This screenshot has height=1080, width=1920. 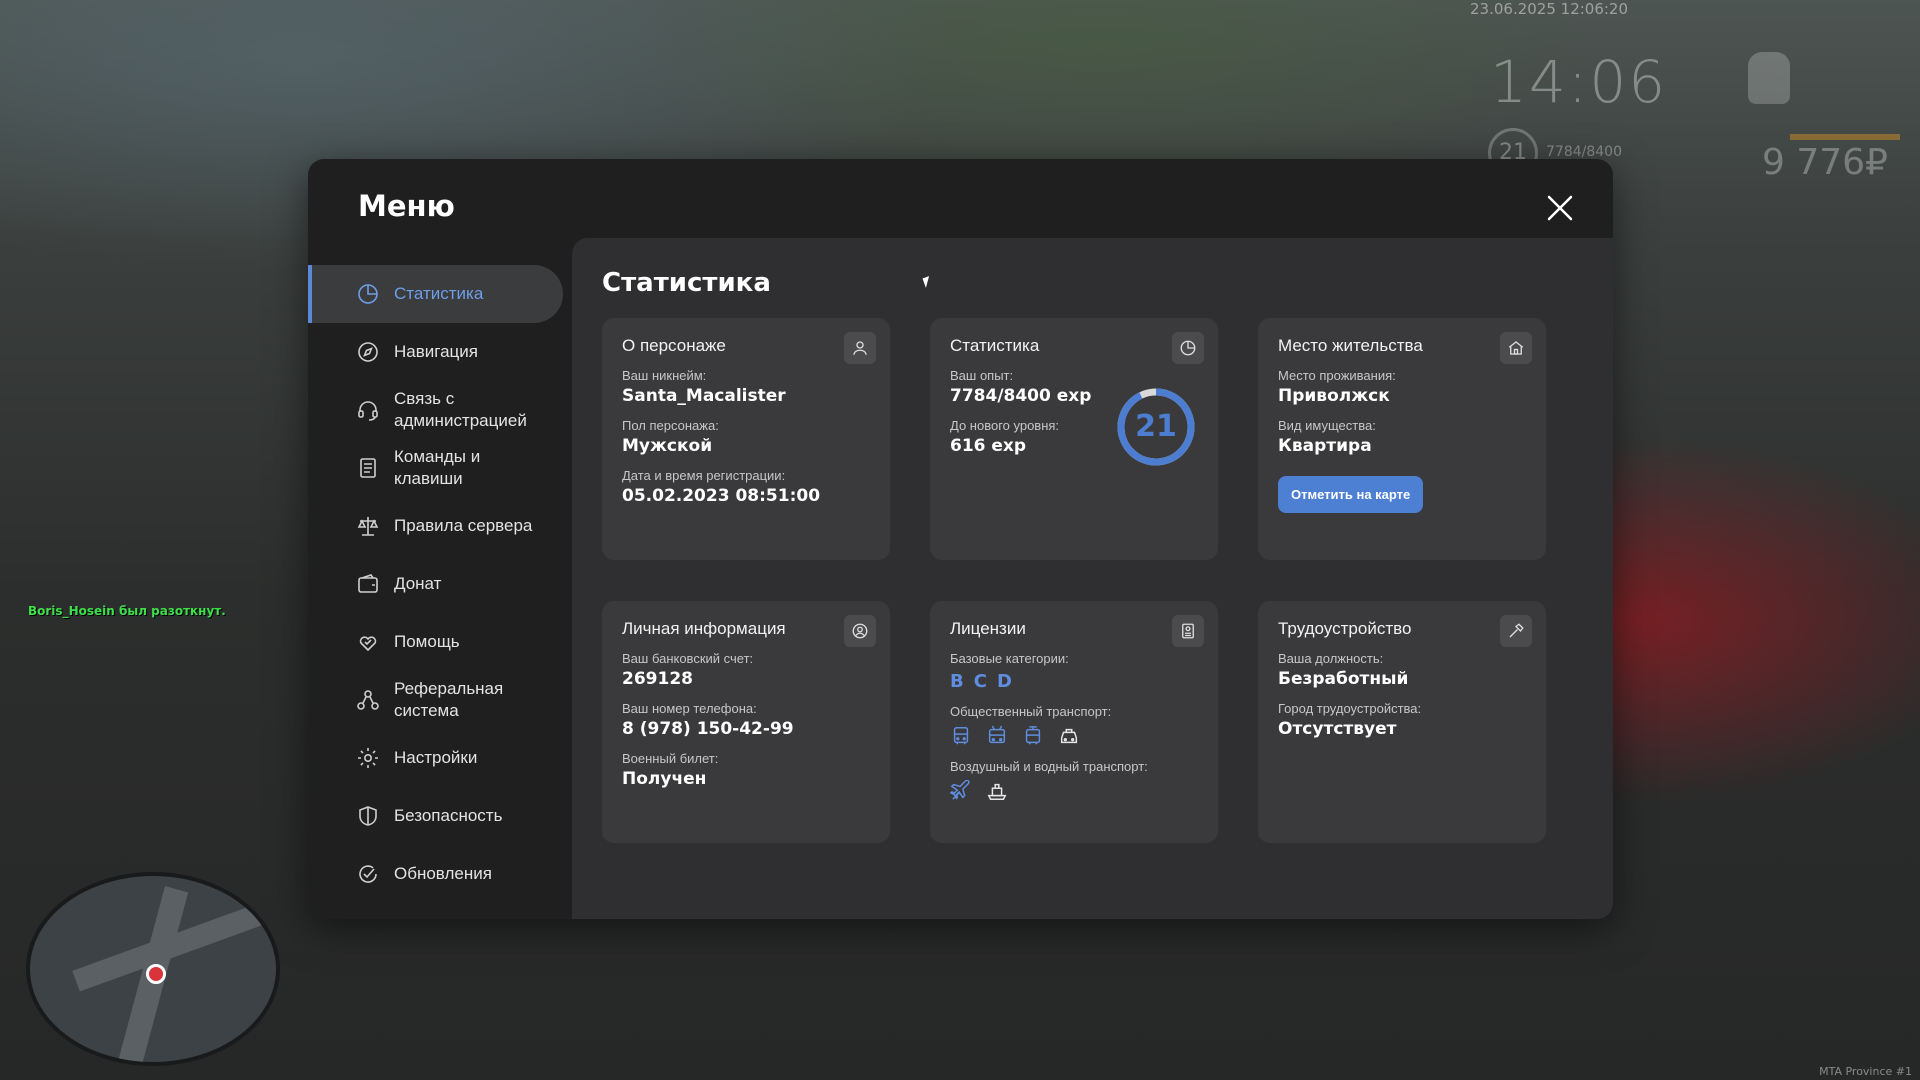 I want to click on license-category: D, so click(x=1004, y=681).